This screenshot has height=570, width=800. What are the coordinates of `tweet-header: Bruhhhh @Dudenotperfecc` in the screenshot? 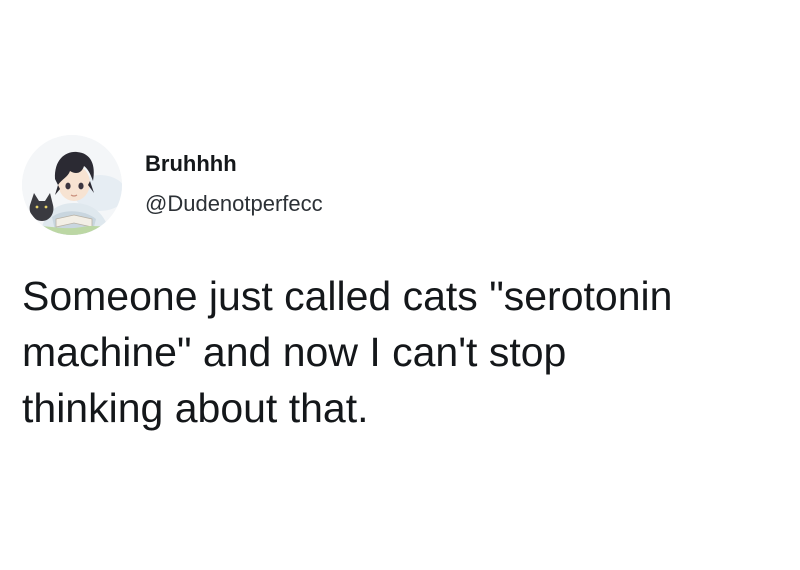 It's located at (172, 185).